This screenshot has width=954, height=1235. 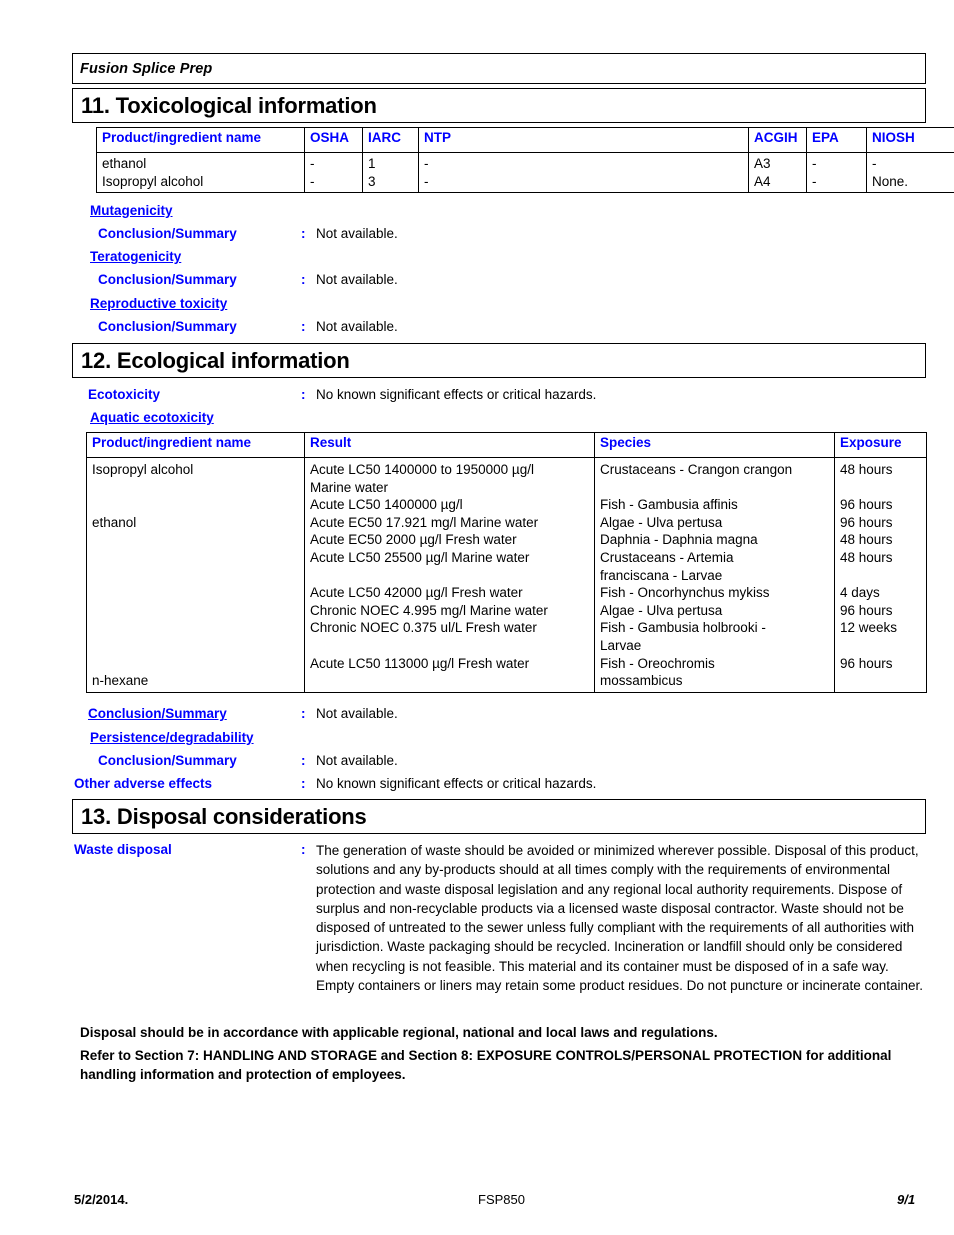 What do you see at coordinates (143, 783) in the screenshot?
I see `label-other-adverse-effects: Other adverse effects` at bounding box center [143, 783].